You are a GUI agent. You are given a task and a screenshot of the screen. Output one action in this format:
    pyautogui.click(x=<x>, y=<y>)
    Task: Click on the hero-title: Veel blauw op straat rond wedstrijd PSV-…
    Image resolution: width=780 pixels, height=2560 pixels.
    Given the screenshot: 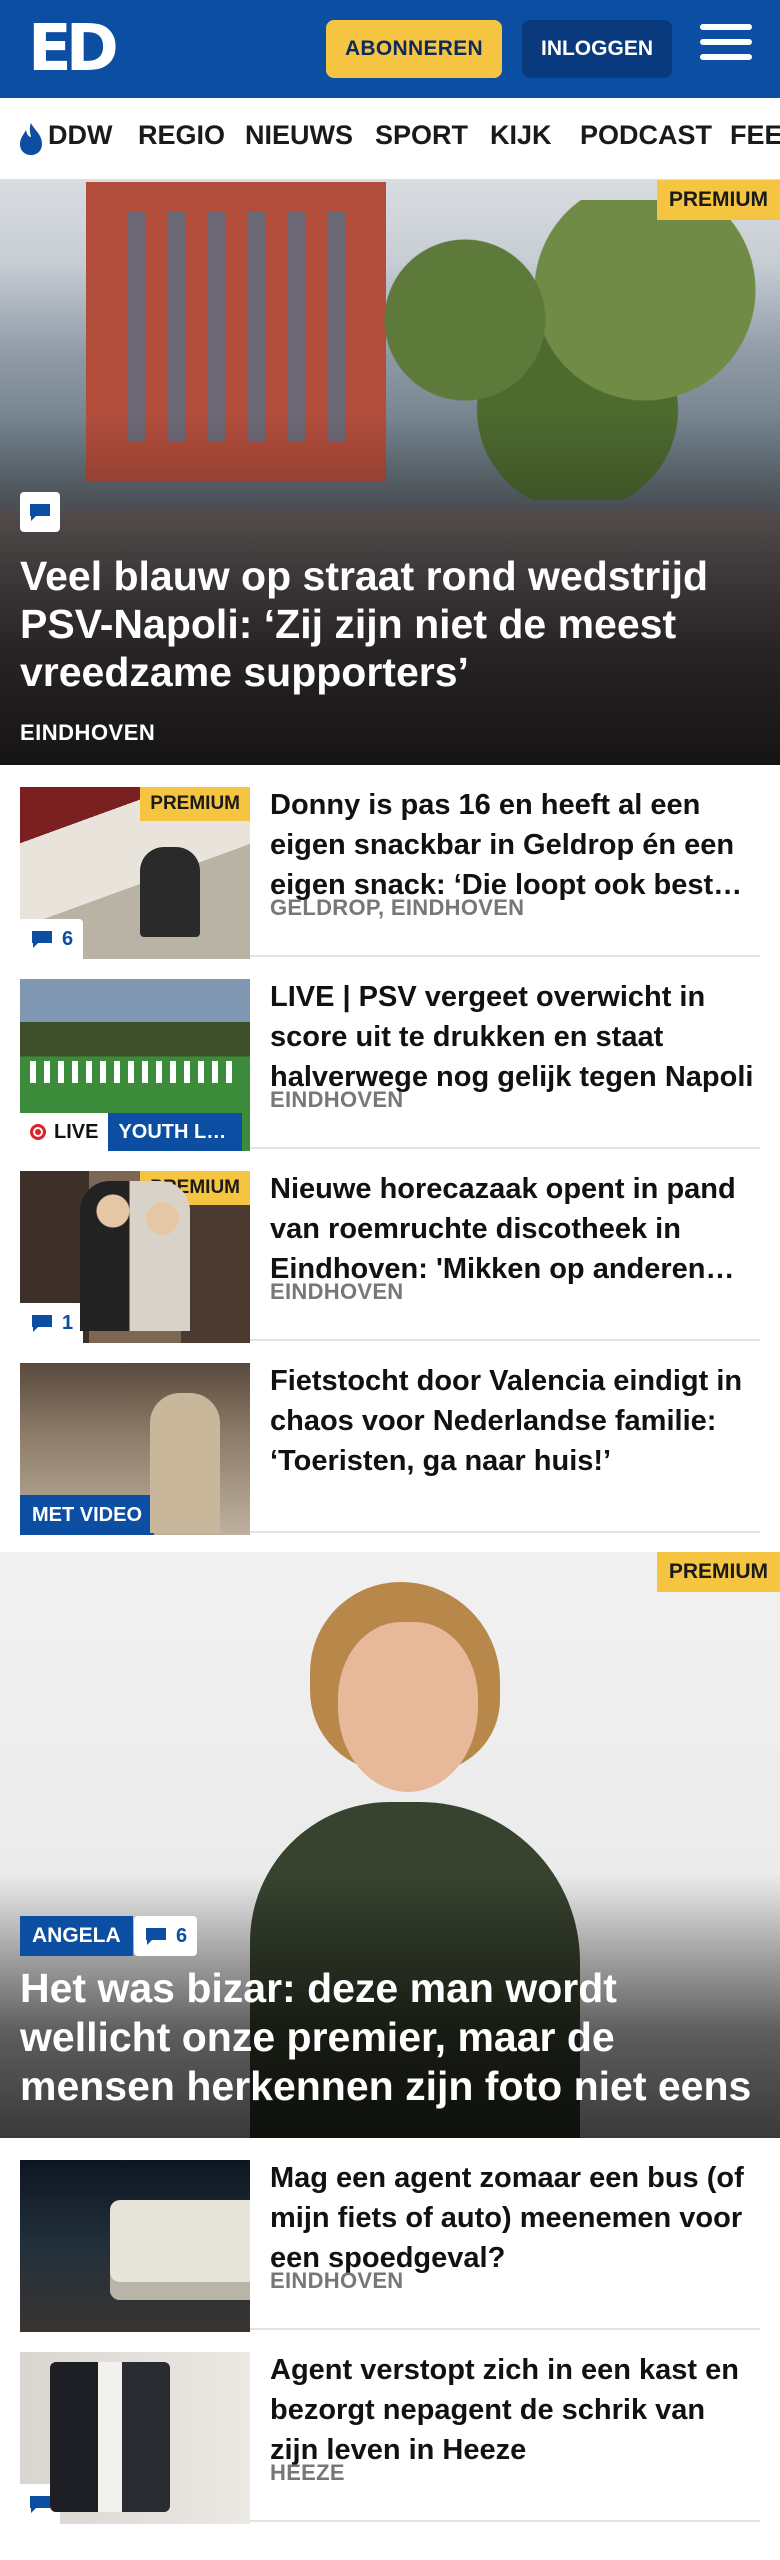 What is the action you would take?
    pyautogui.click(x=390, y=624)
    